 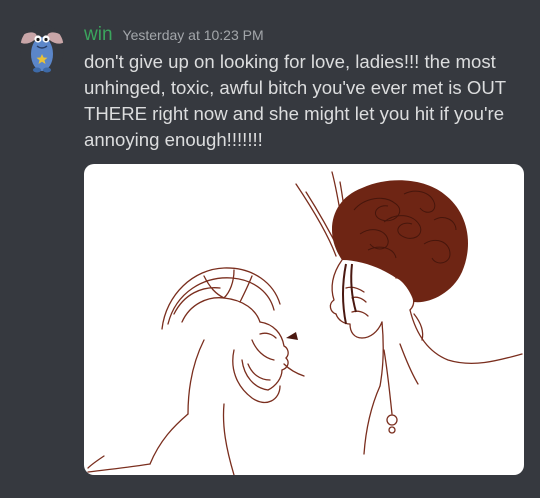 What do you see at coordinates (193, 35) in the screenshot?
I see `timestamp: Yesterday at 10:23 PM` at bounding box center [193, 35].